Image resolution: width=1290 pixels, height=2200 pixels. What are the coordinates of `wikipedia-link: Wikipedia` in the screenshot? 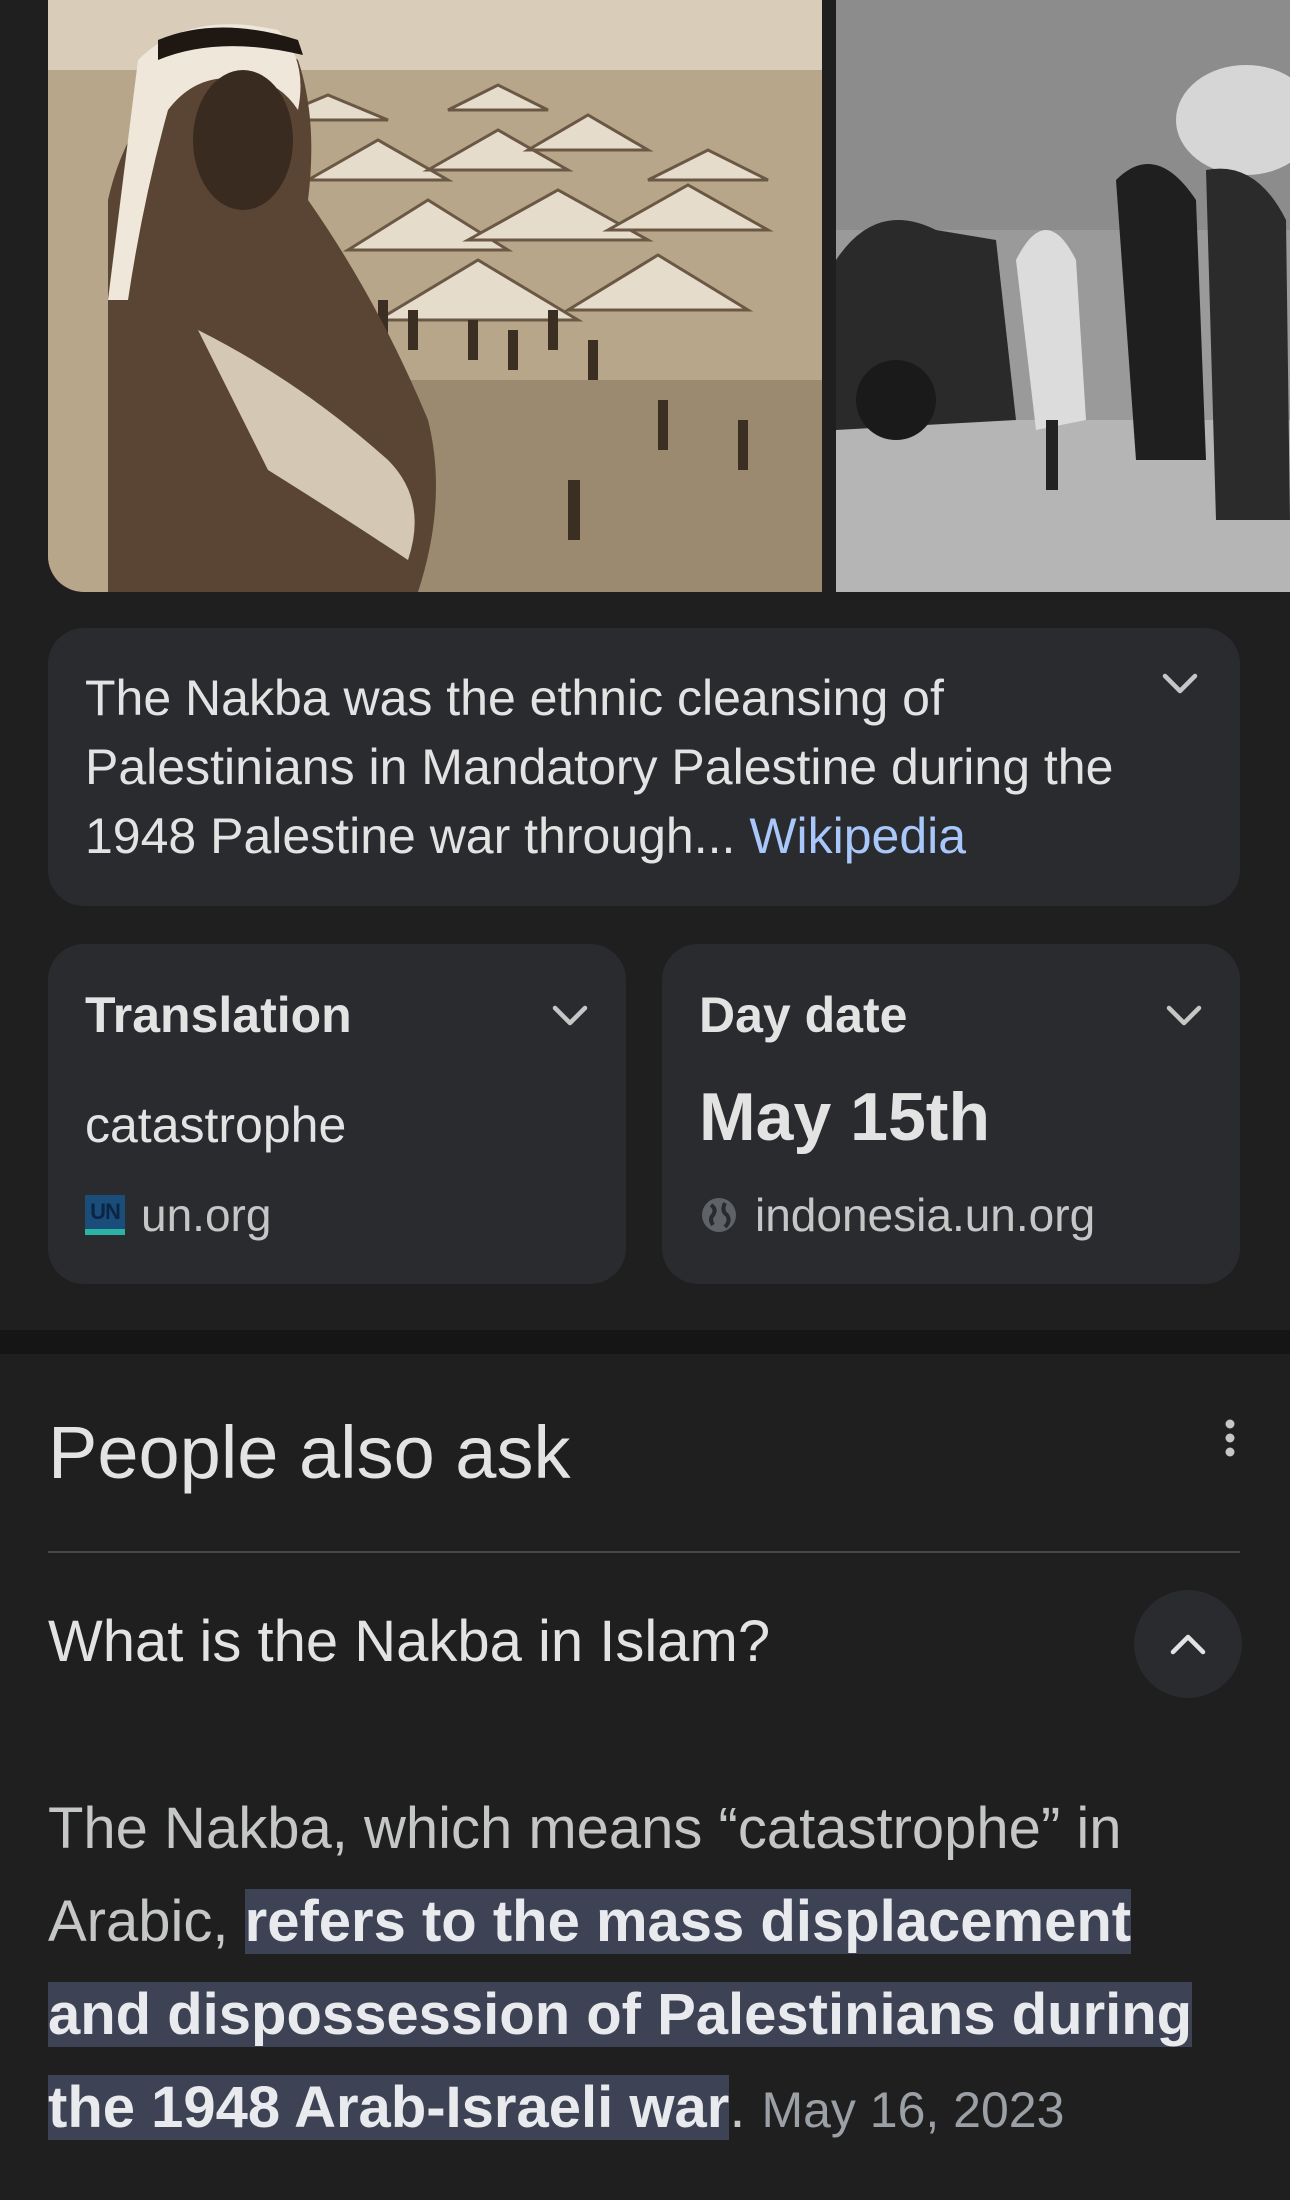 It's located at (857, 836).